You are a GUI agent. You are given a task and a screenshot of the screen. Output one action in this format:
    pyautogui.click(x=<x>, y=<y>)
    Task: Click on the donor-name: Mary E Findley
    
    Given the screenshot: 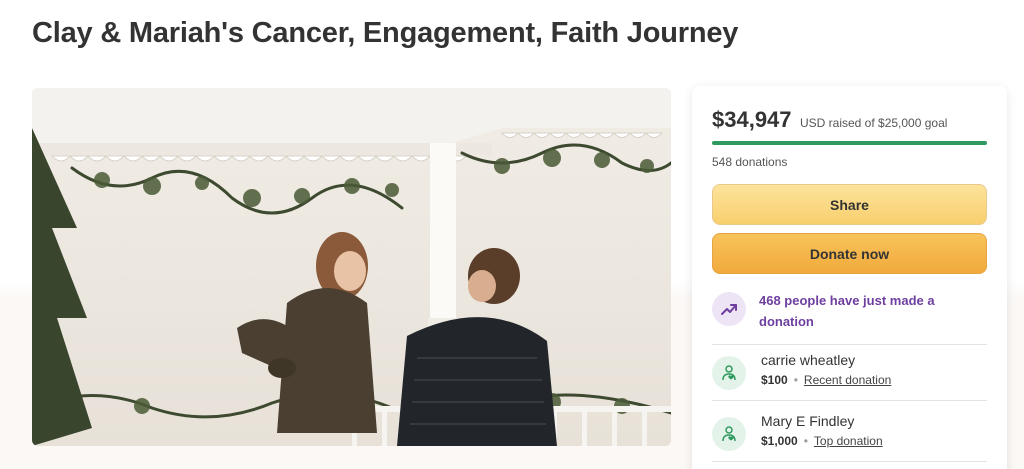 What is the action you would take?
    pyautogui.click(x=808, y=421)
    